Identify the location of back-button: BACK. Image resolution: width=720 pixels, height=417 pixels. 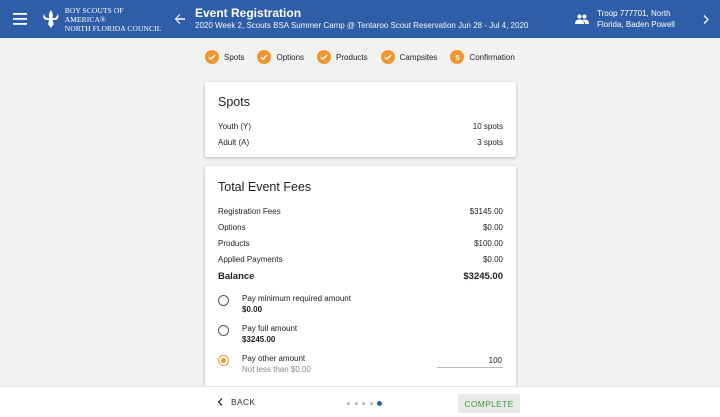
(236, 402).